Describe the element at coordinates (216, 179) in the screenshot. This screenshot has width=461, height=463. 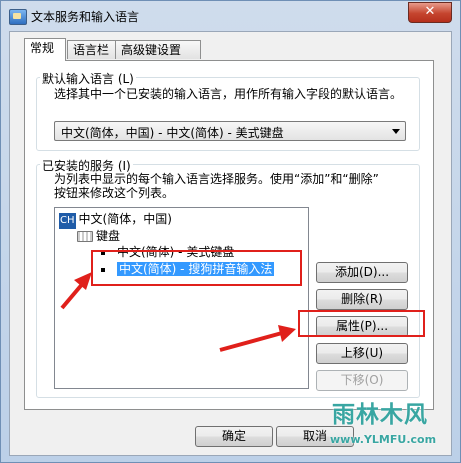
I see `installed-services-description-1: 为列表中显示的每个输入语言选择服务。使用“添加”和“删除”` at that location.